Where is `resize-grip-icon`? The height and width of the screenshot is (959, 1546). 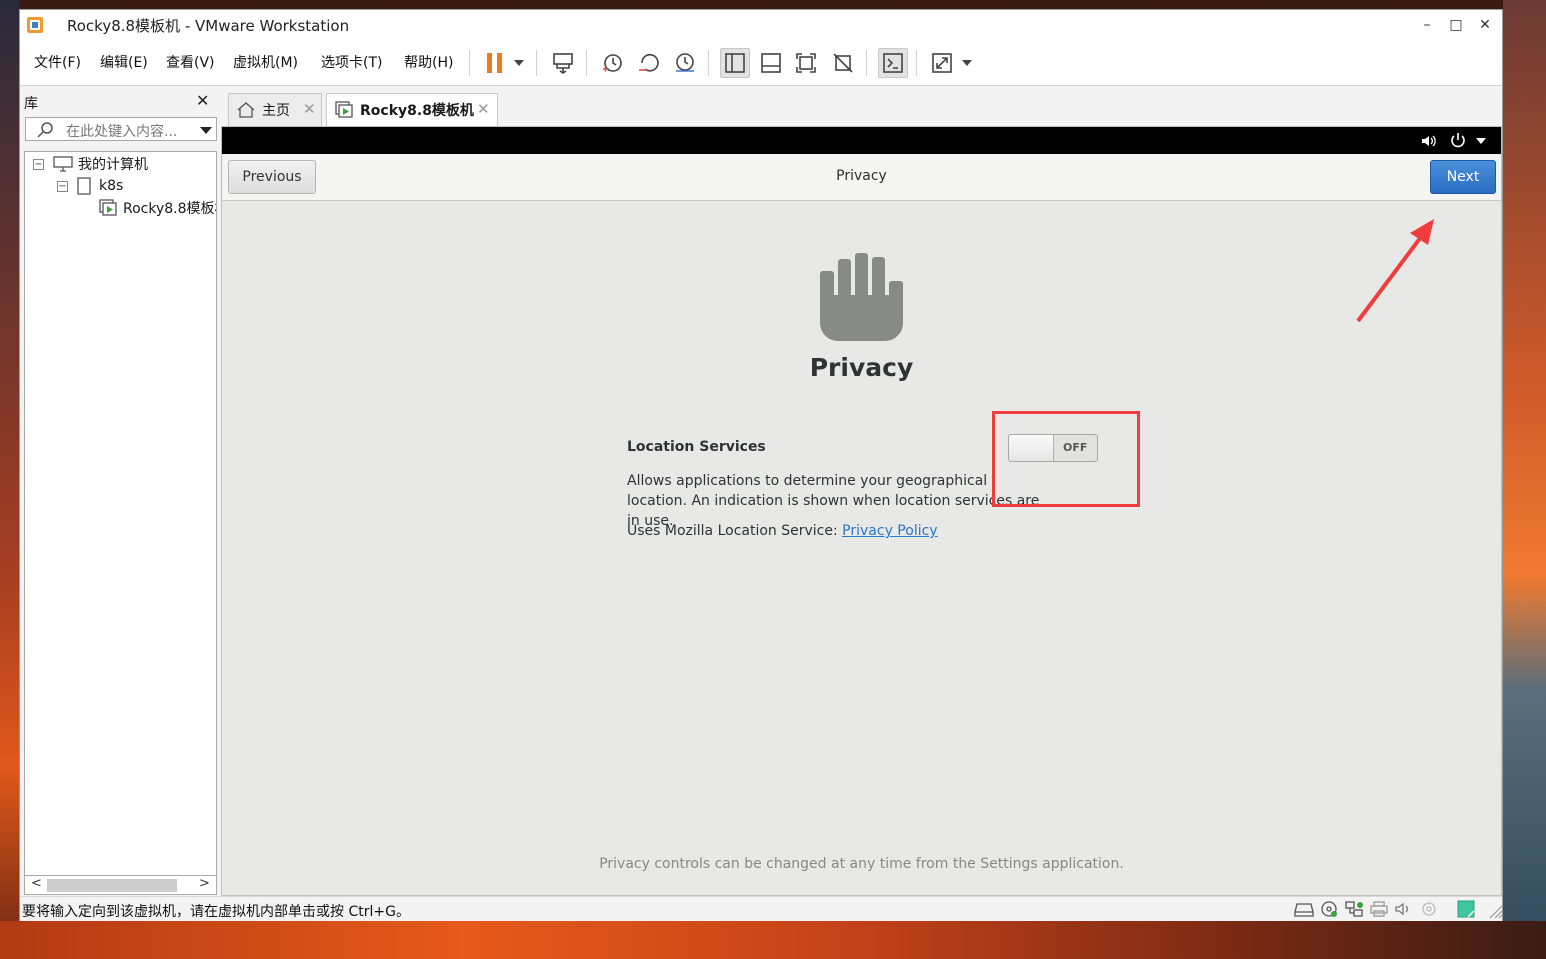 resize-grip-icon is located at coordinates (1494, 909).